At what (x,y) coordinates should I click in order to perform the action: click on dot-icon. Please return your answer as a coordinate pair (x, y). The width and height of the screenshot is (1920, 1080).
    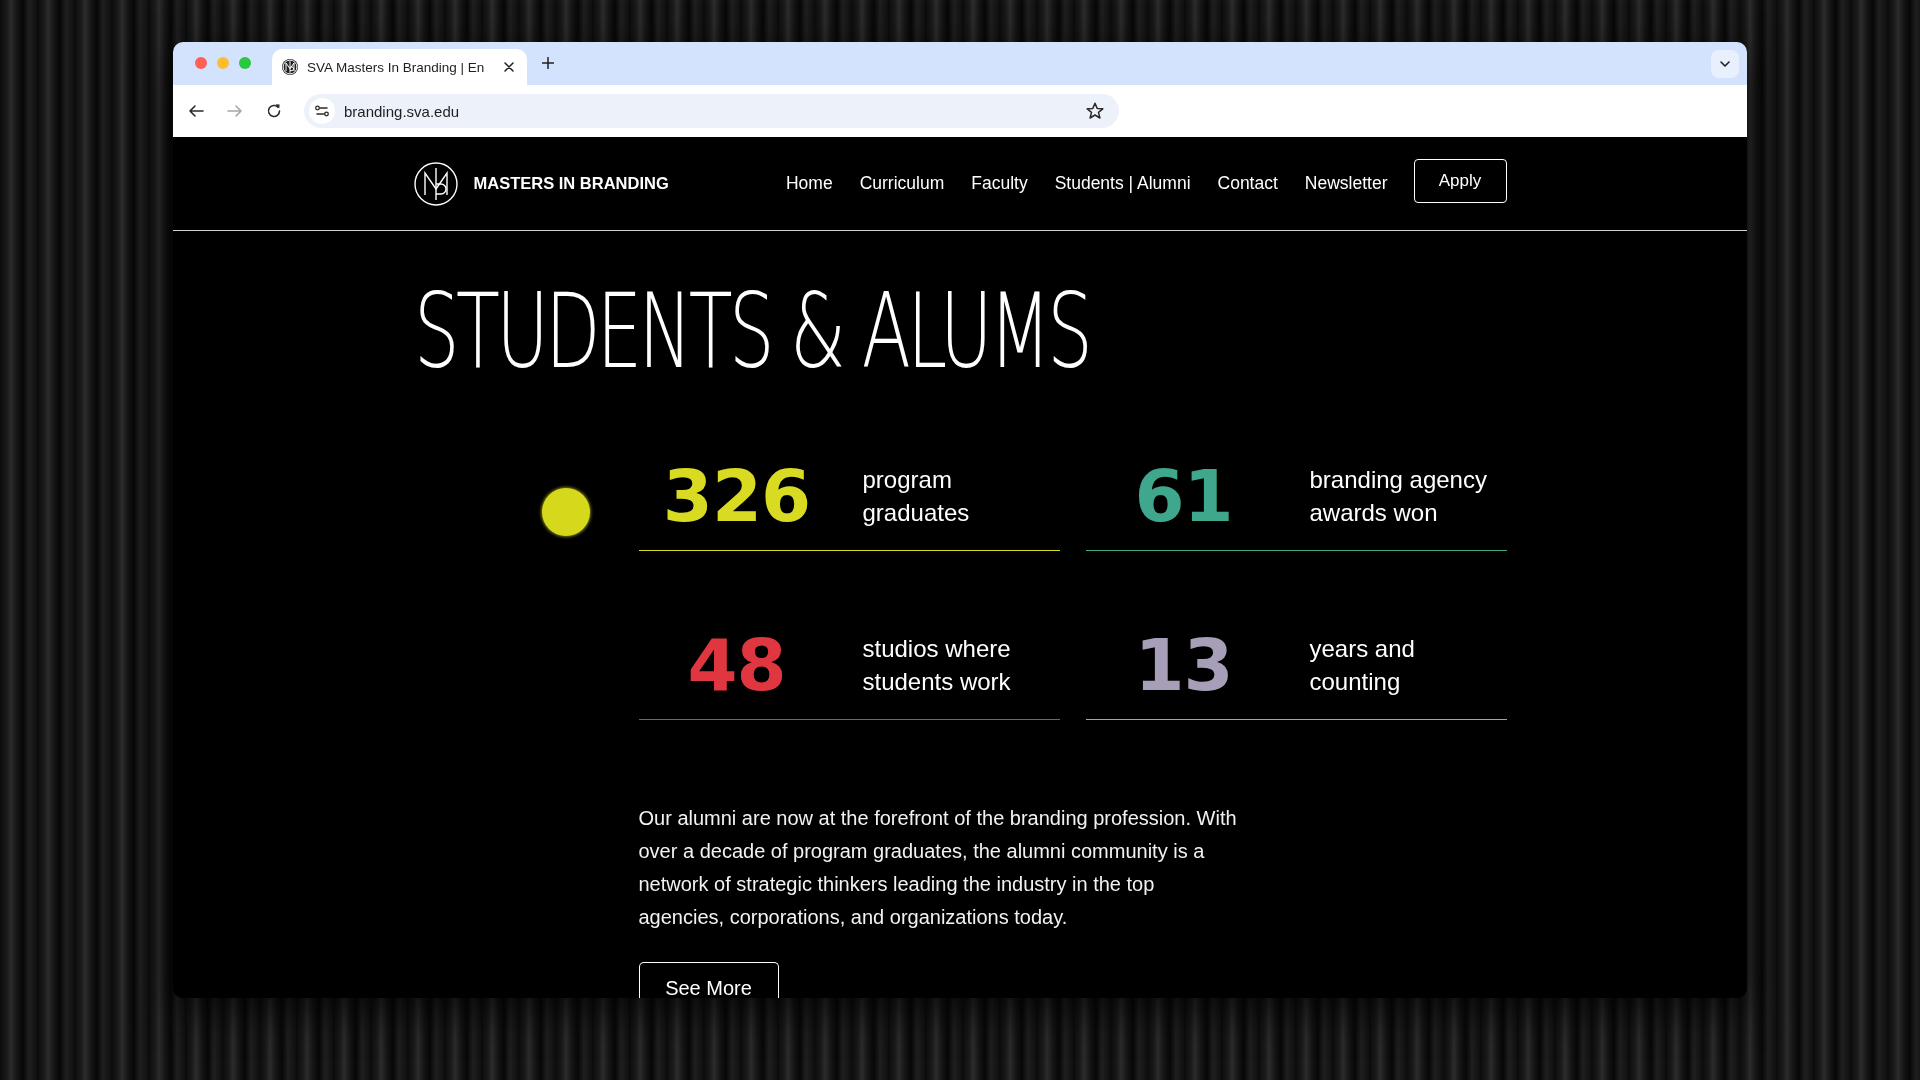
    Looking at the image, I should click on (566, 512).